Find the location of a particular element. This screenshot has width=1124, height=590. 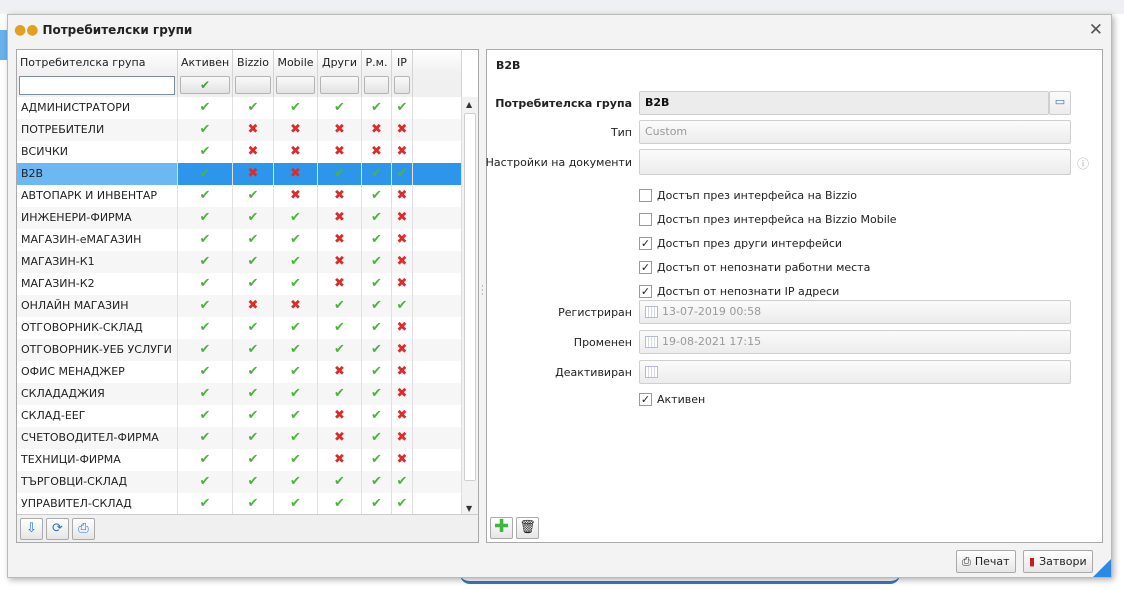

column-header: Потребителска група is located at coordinates (97, 62).